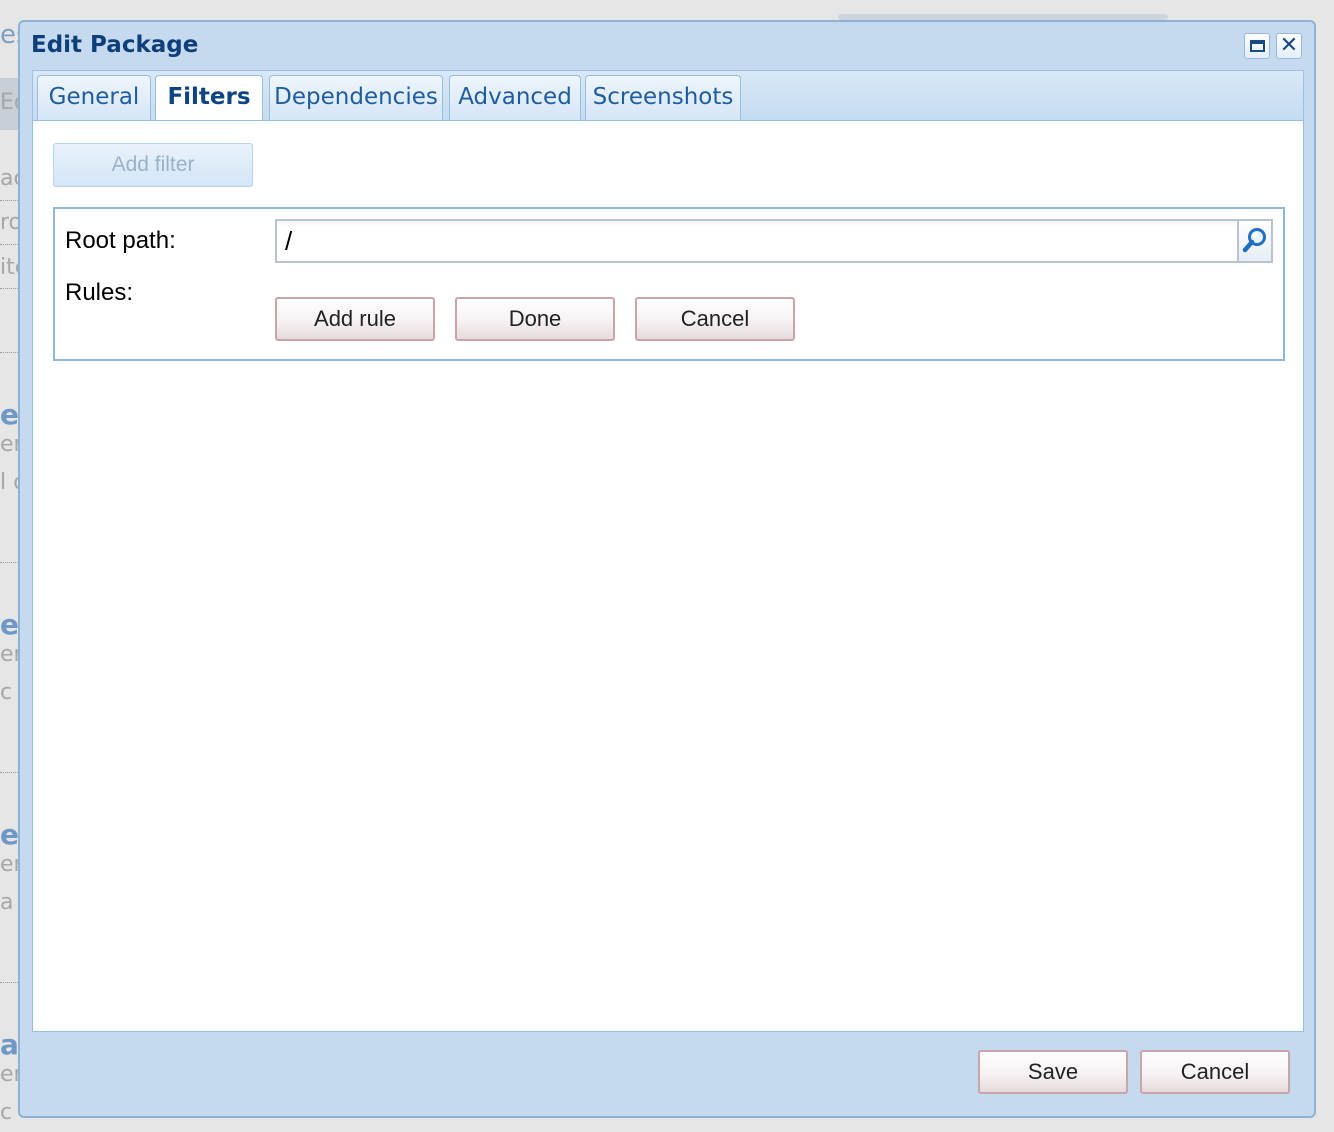 The width and height of the screenshot is (1334, 1132). Describe the element at coordinates (115, 45) in the screenshot. I see `dialog-title: Edit Package` at that location.